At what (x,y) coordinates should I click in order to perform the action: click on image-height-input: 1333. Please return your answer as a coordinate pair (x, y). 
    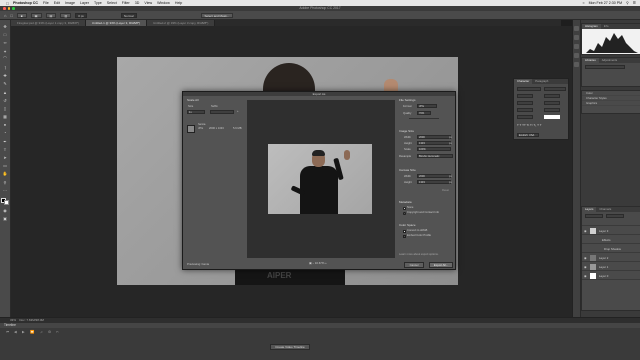
    Looking at the image, I should click on (434, 143).